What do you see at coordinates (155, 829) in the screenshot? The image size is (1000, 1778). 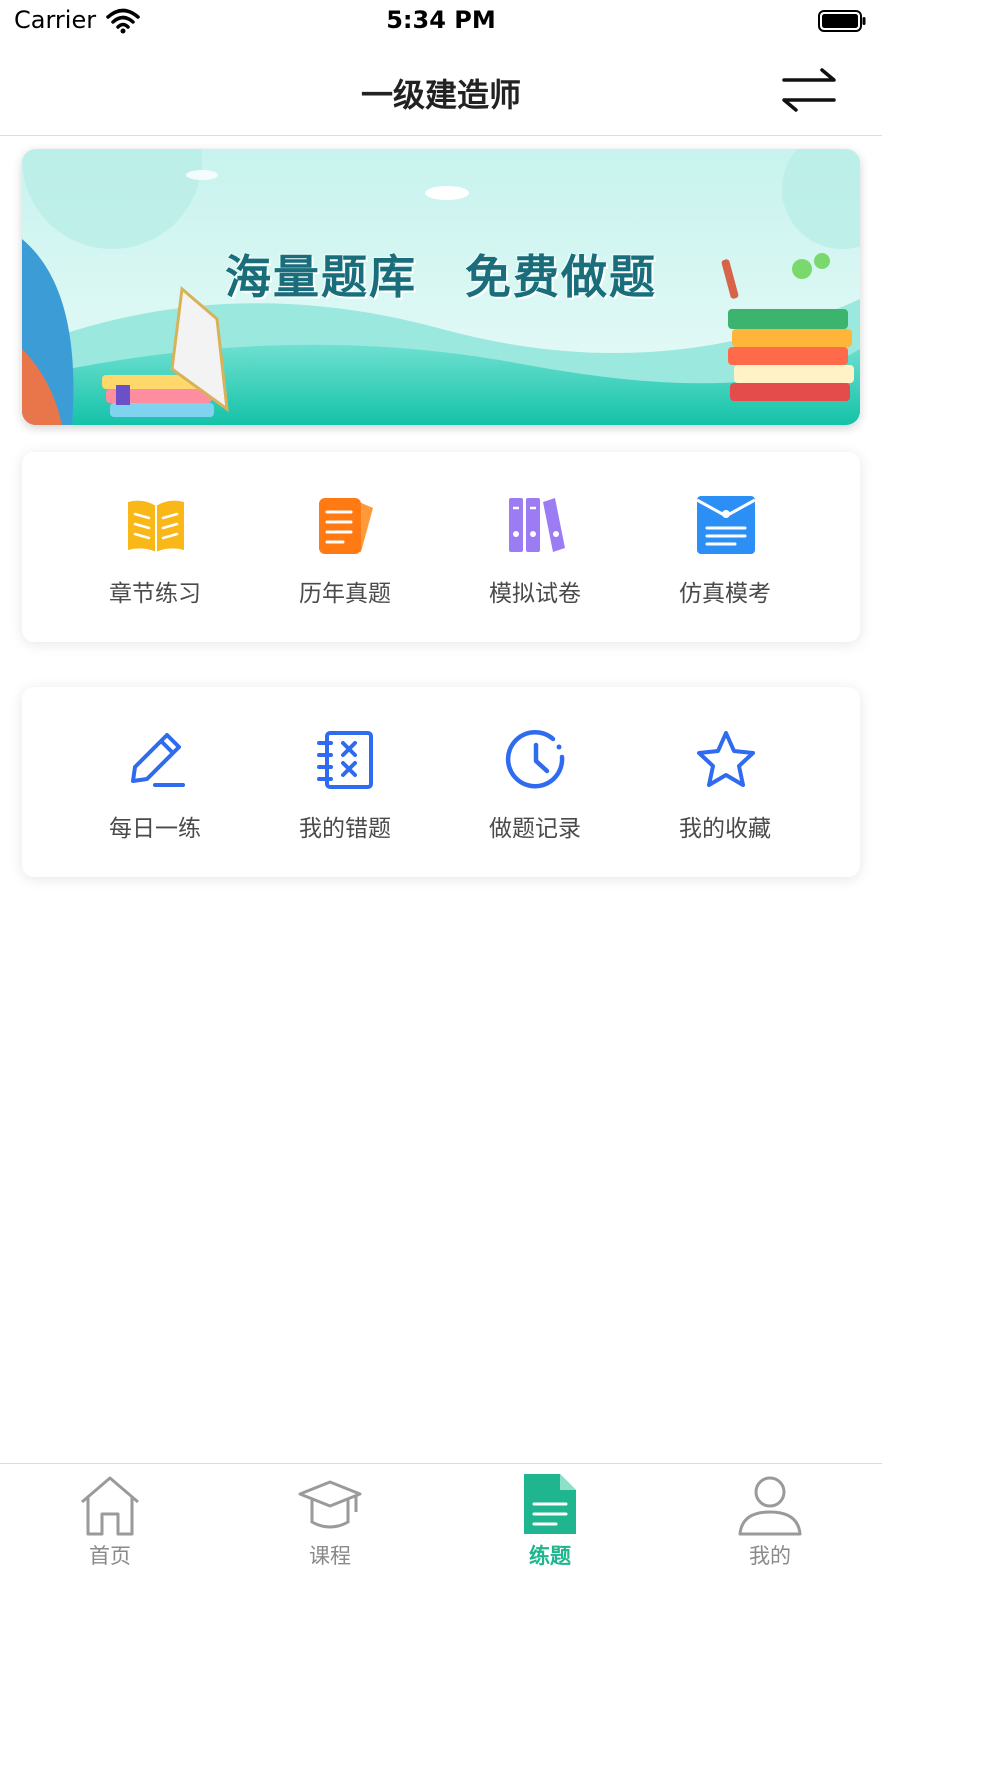 I see `daily-practice-label: 每日一练` at bounding box center [155, 829].